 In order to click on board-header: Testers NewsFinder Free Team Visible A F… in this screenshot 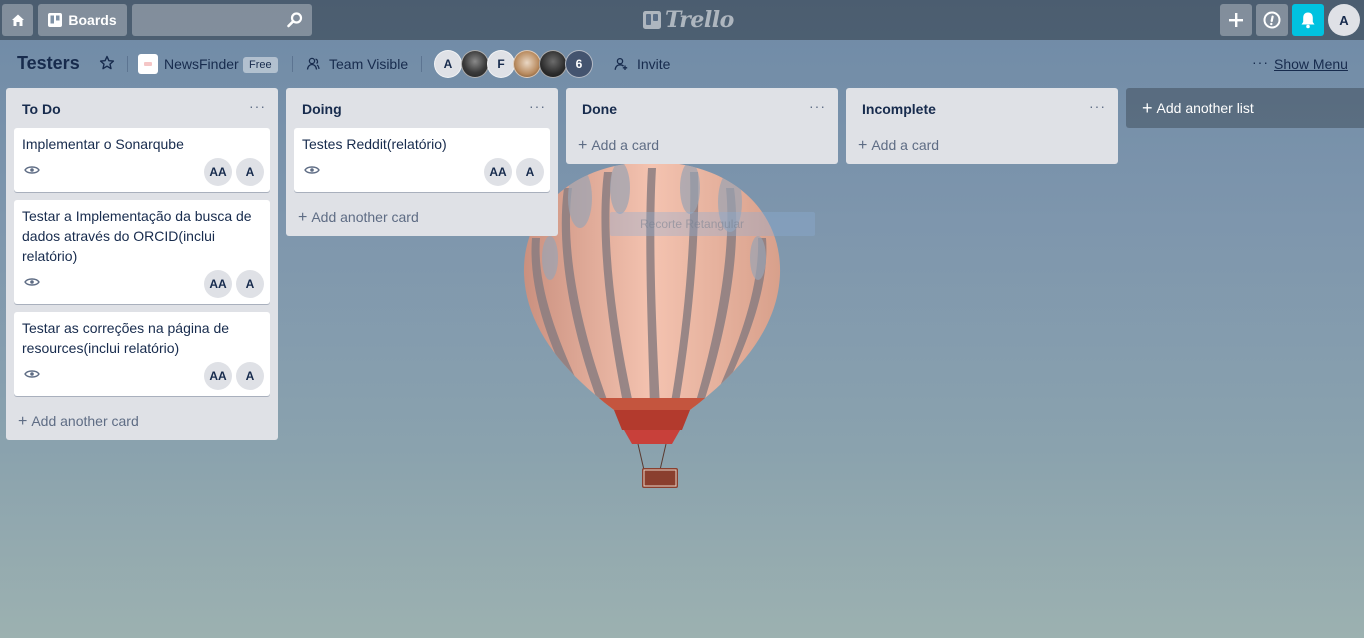, I will do `click(682, 64)`.